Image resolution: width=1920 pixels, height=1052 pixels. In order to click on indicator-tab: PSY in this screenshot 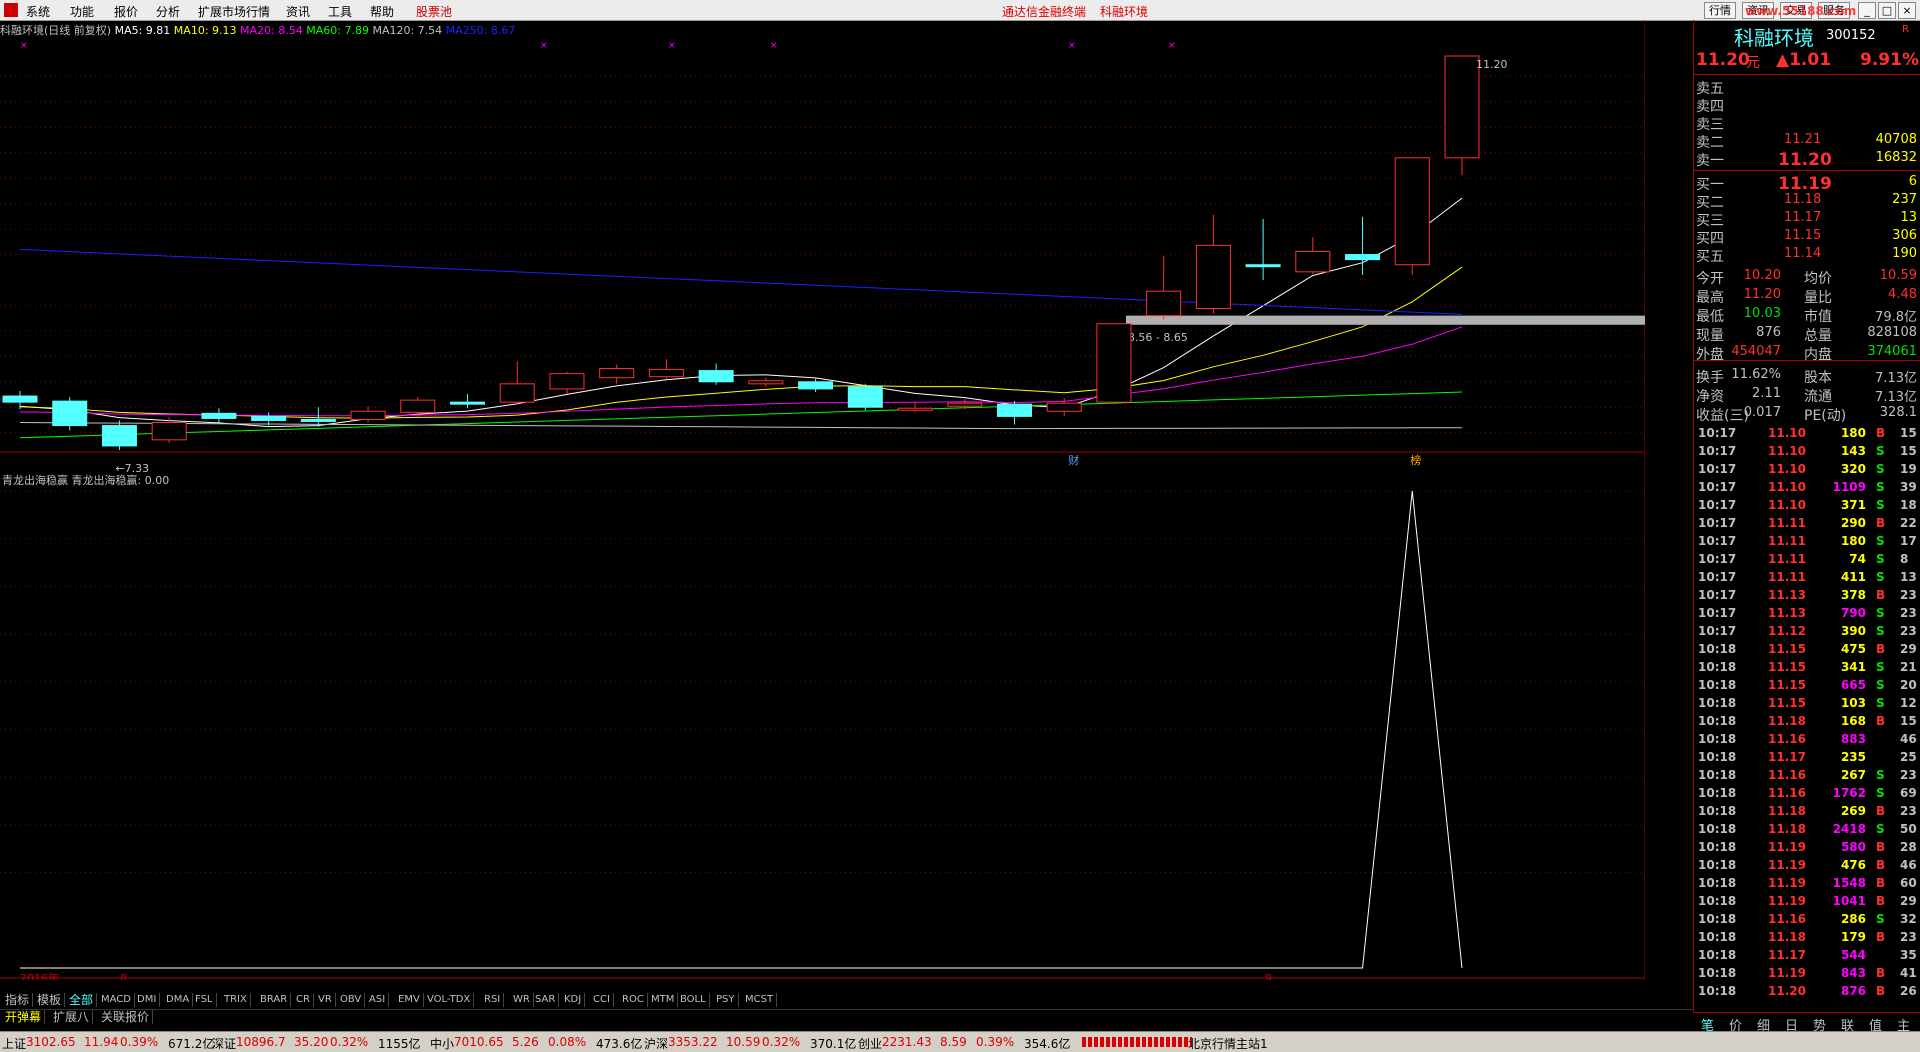, I will do `click(726, 1000)`.